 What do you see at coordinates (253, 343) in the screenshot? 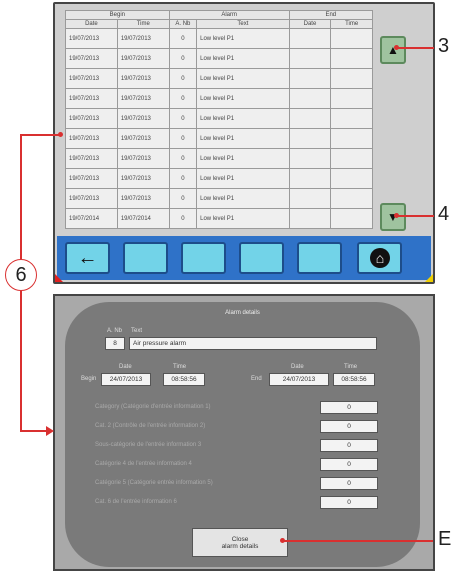
I see `alarm-text-field: Air pressure alarm` at bounding box center [253, 343].